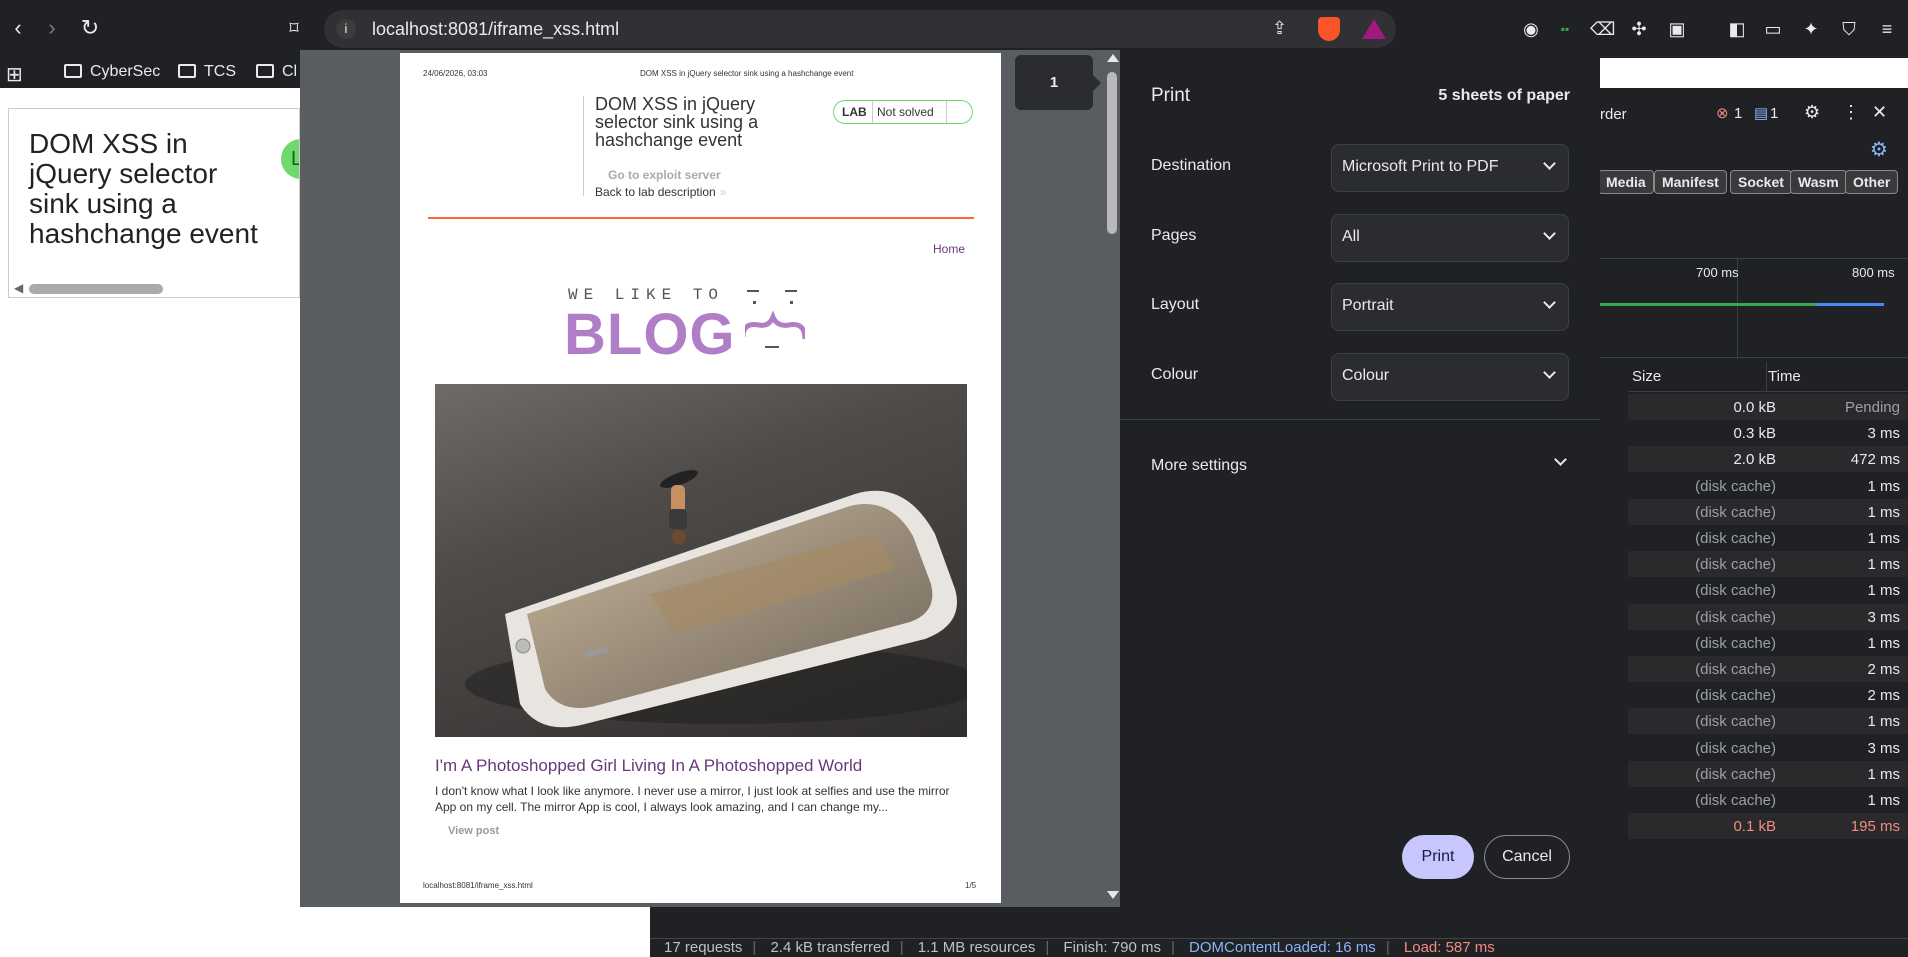  Describe the element at coordinates (1677, 29) in the screenshot. I see `screenshot-icon: ▣` at that location.